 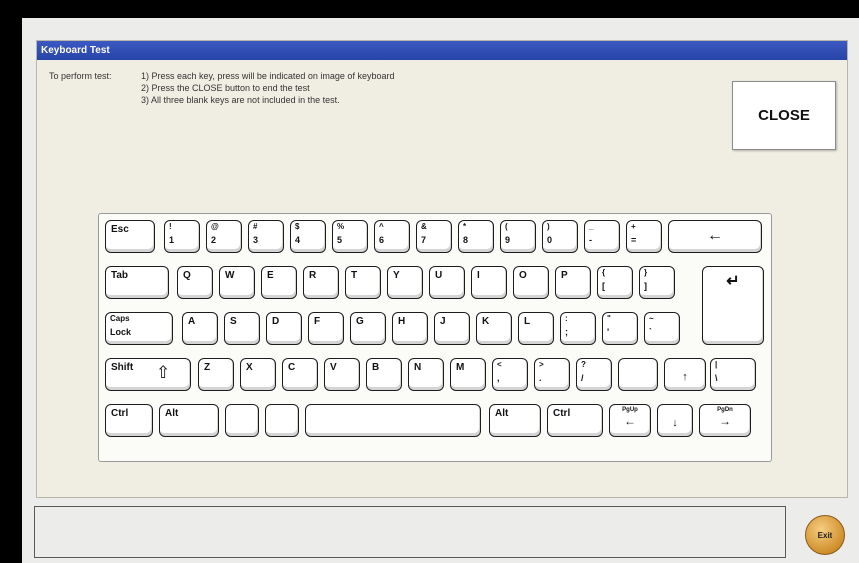 What do you see at coordinates (685, 377) in the screenshot?
I see `up-arrow-icon: ↑` at bounding box center [685, 377].